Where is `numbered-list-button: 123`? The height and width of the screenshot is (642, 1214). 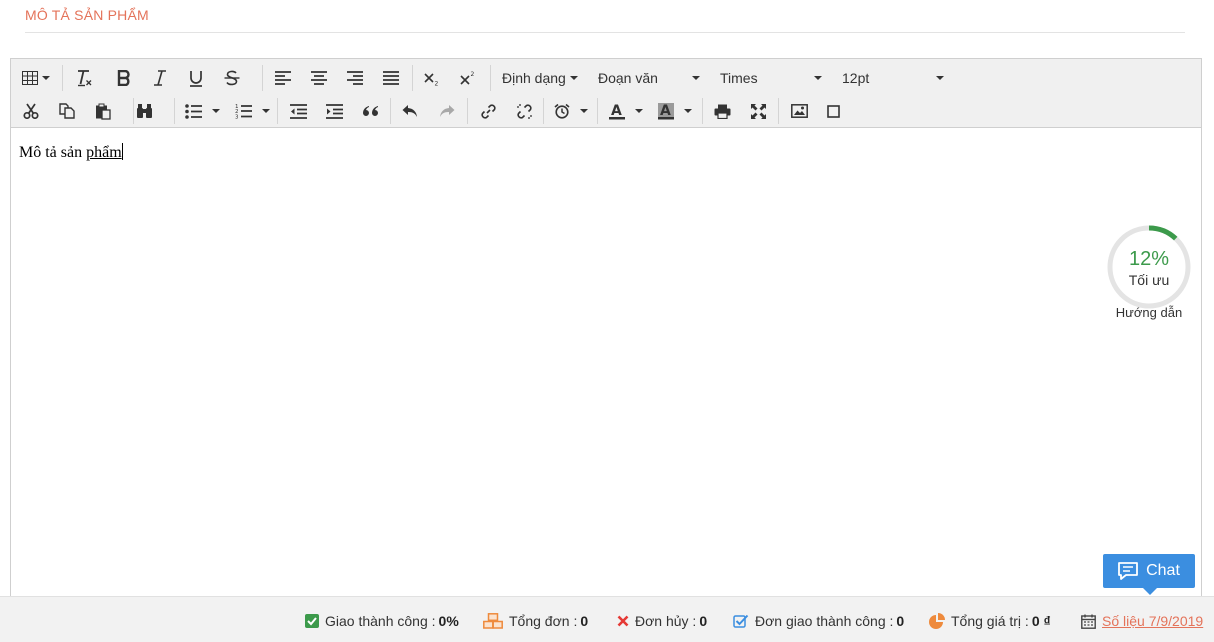
numbered-list-button: 123 is located at coordinates (252, 111).